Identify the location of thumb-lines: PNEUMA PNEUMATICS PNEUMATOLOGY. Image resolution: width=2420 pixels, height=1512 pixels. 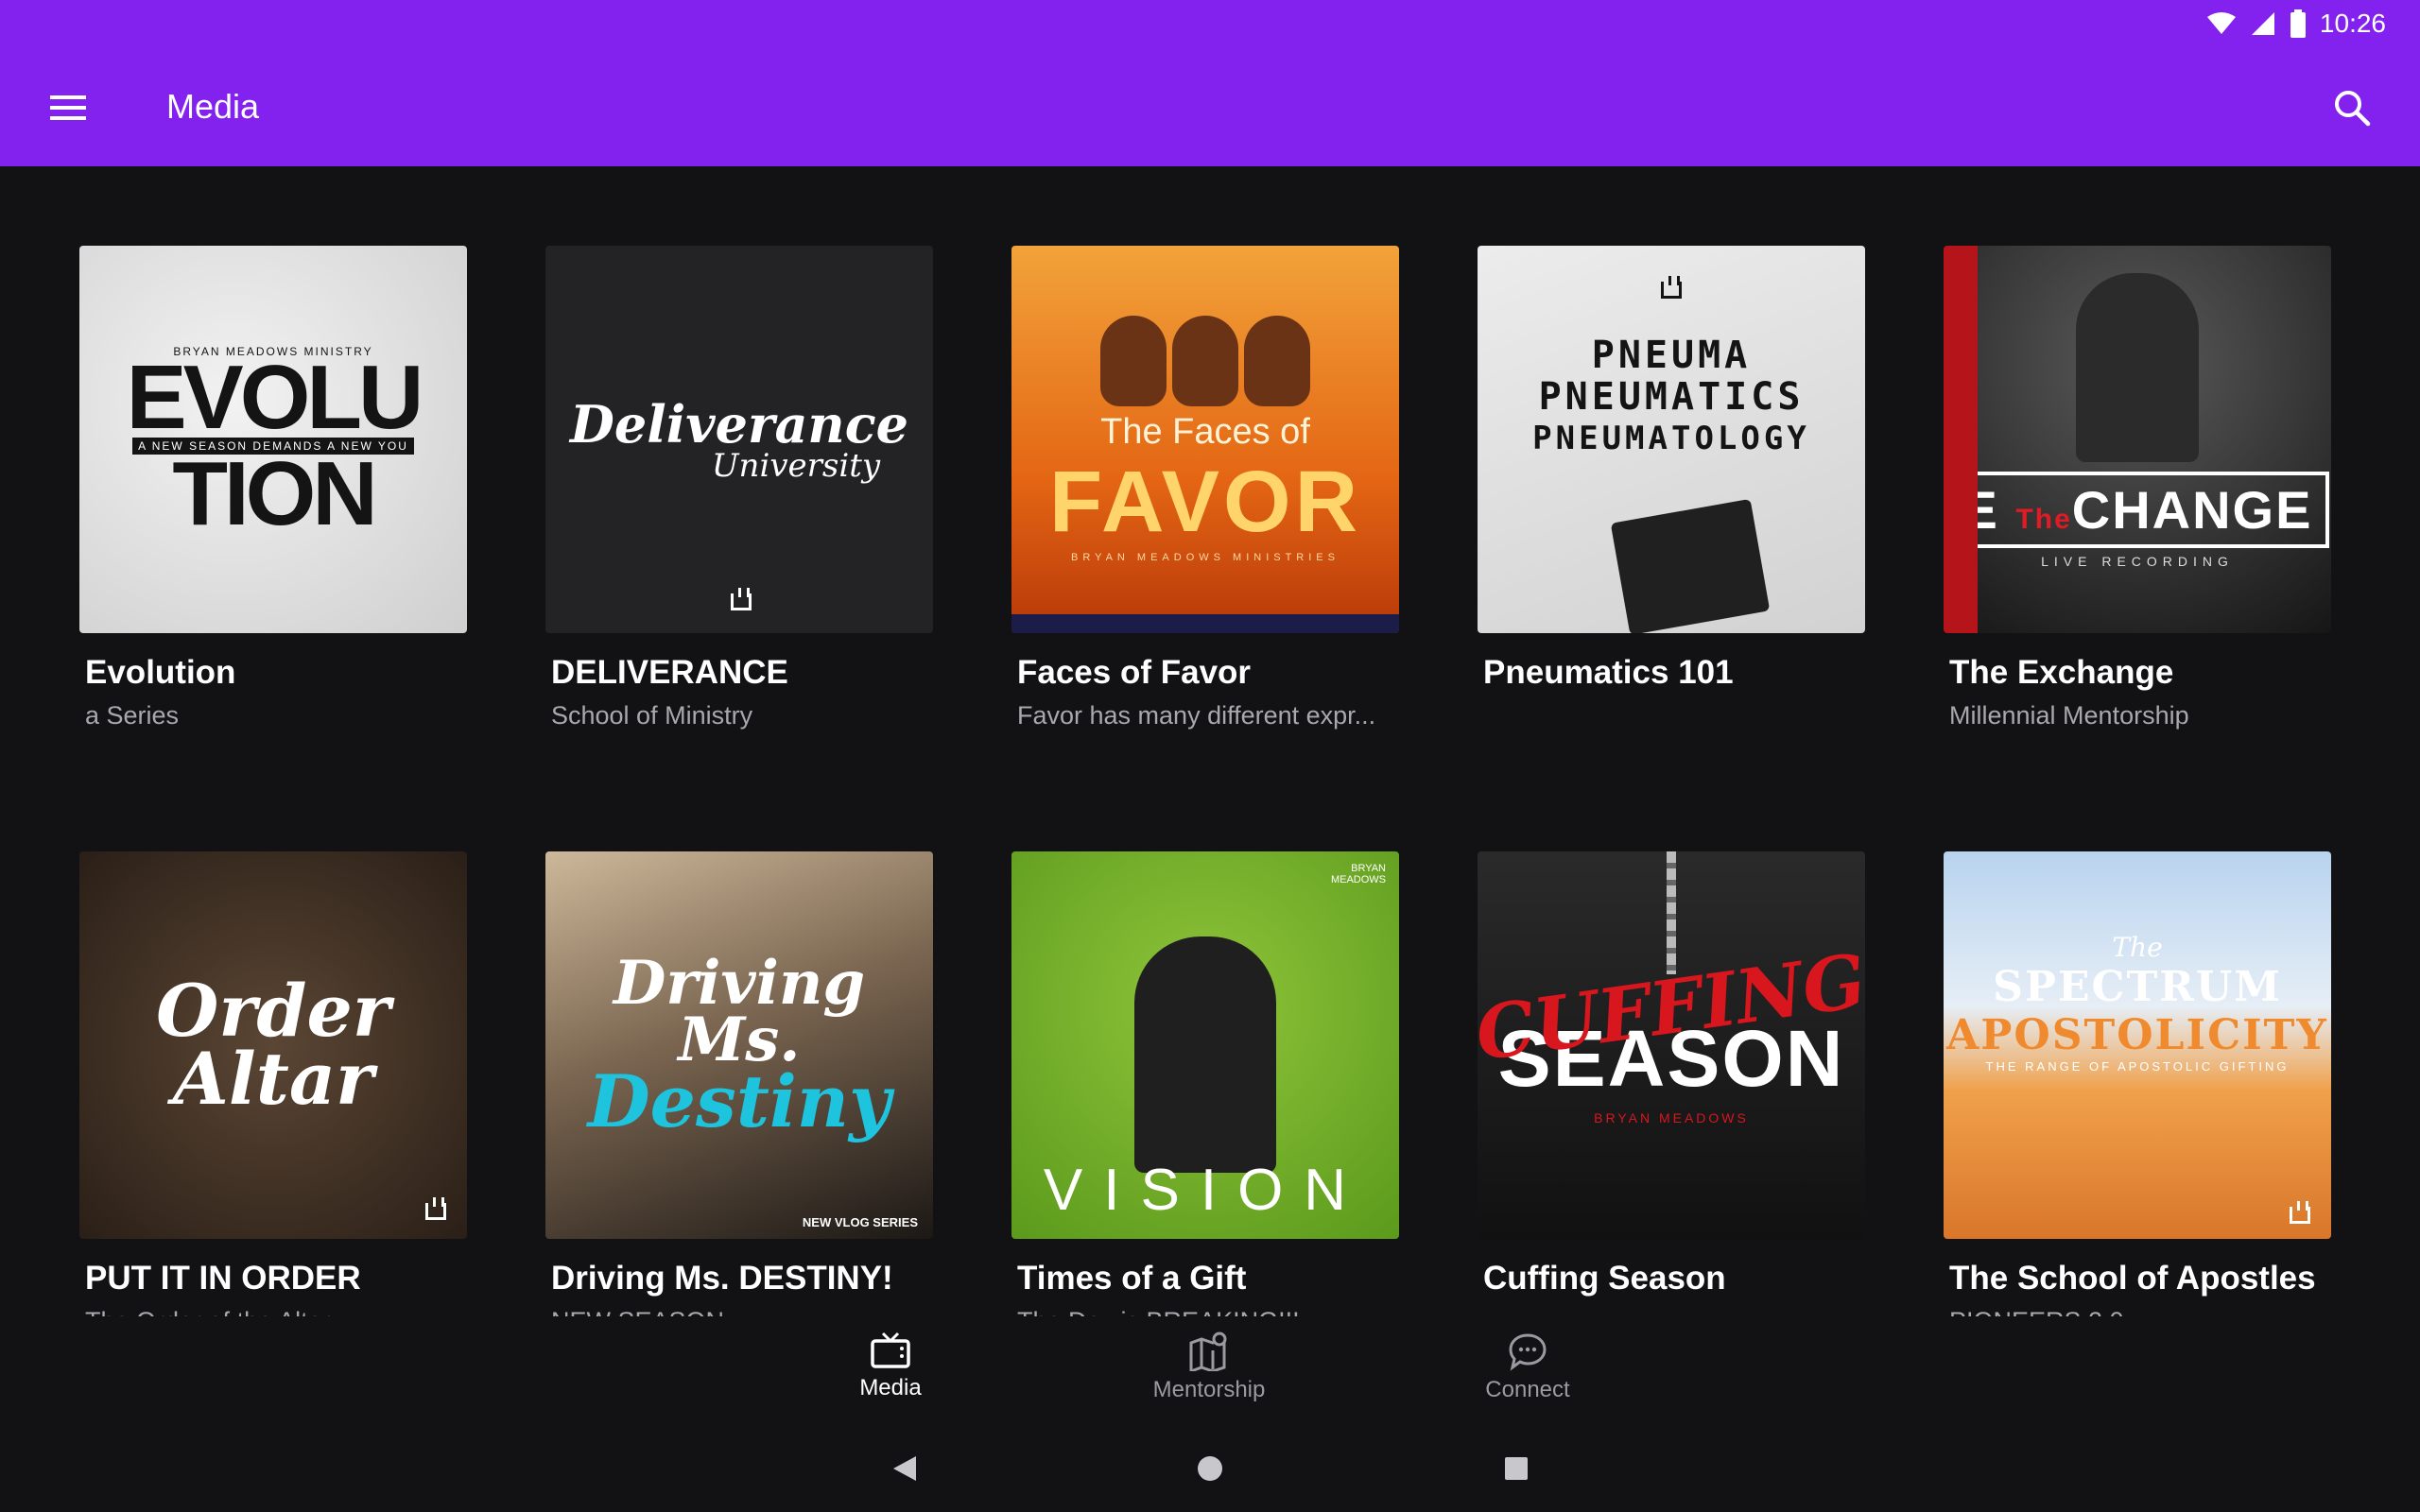
(1671, 397).